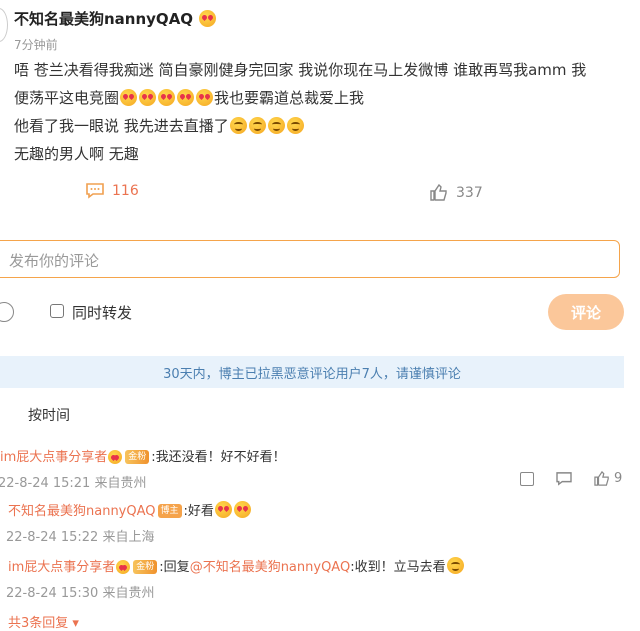 The height and width of the screenshot is (631, 640). What do you see at coordinates (125, 191) in the screenshot?
I see `comment-count: 116` at bounding box center [125, 191].